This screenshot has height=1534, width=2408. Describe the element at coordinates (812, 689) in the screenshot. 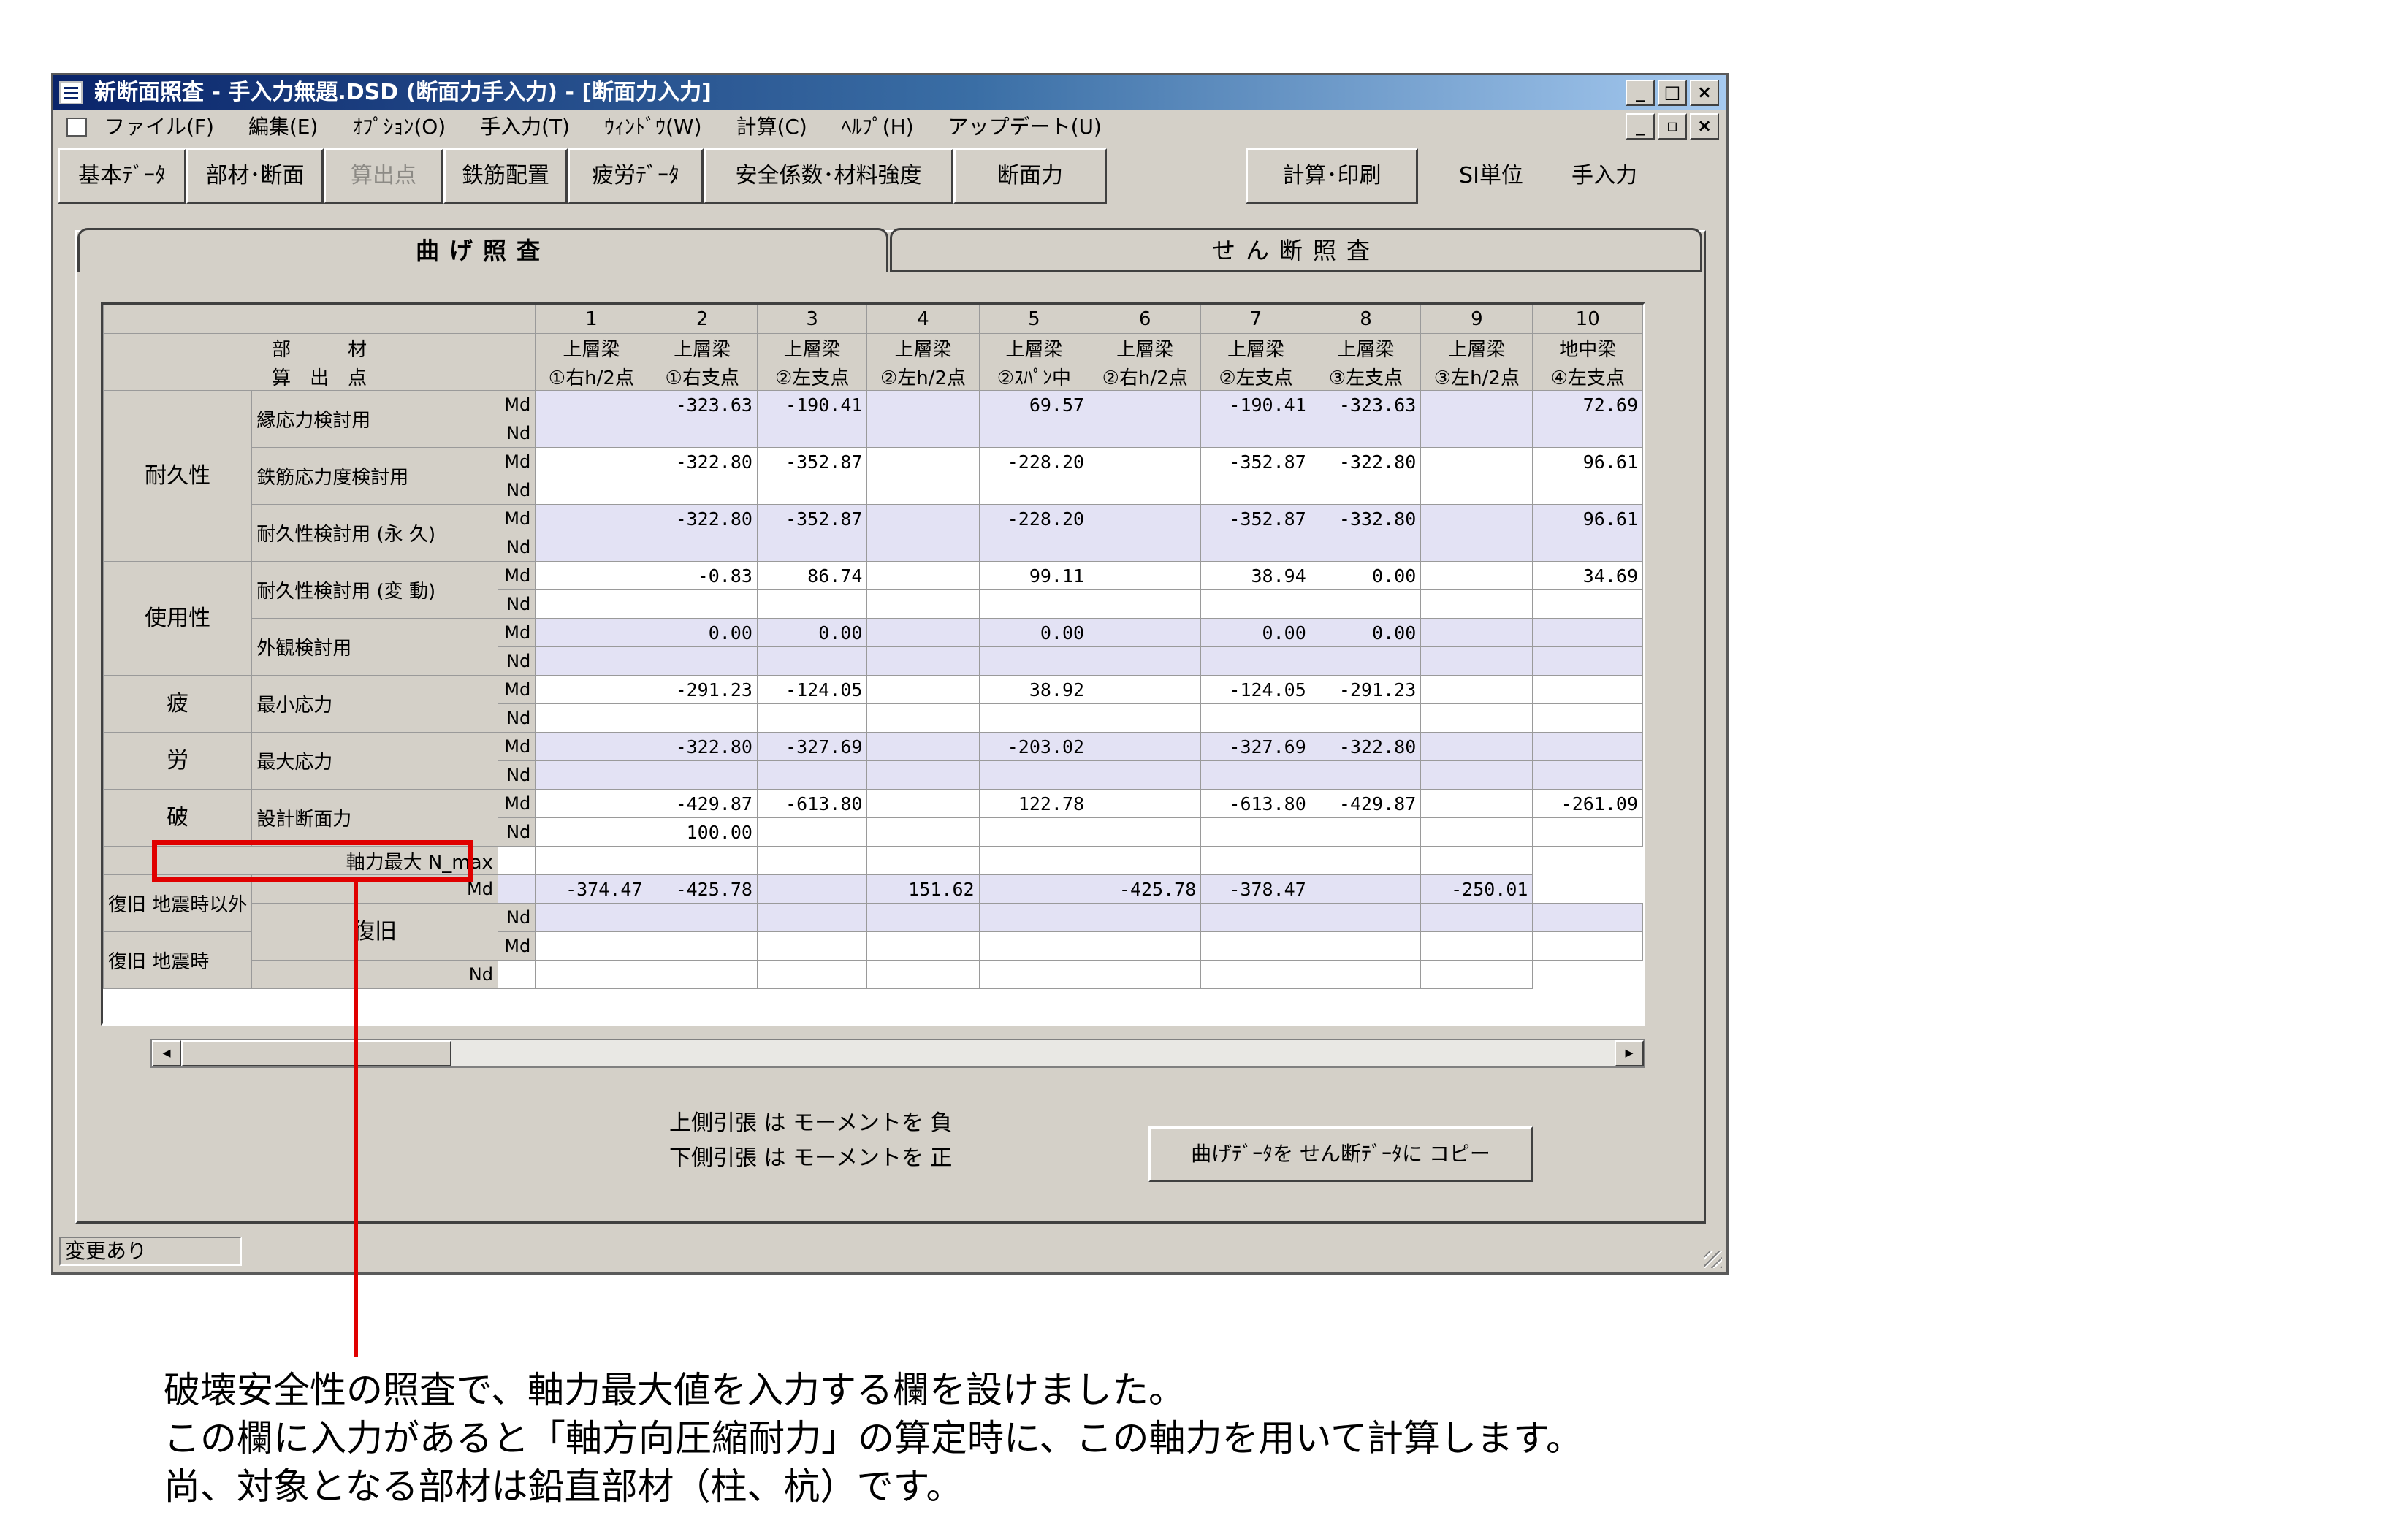

I see `md-cell: -124.05` at that location.